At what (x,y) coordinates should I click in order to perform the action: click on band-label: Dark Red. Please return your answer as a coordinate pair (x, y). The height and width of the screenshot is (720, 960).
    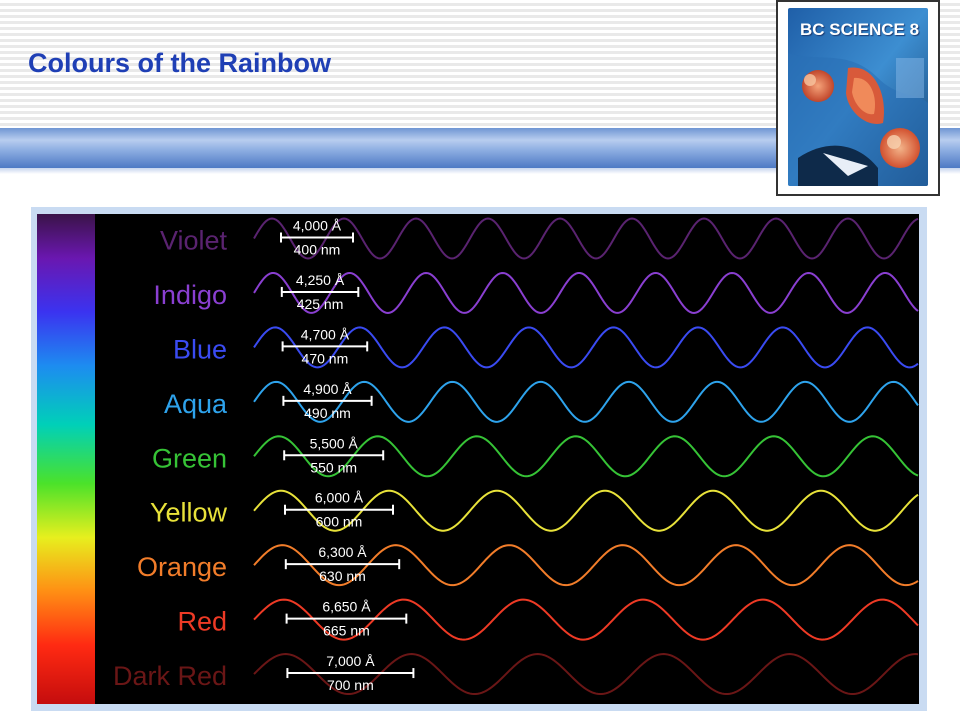
    Looking at the image, I should click on (170, 676).